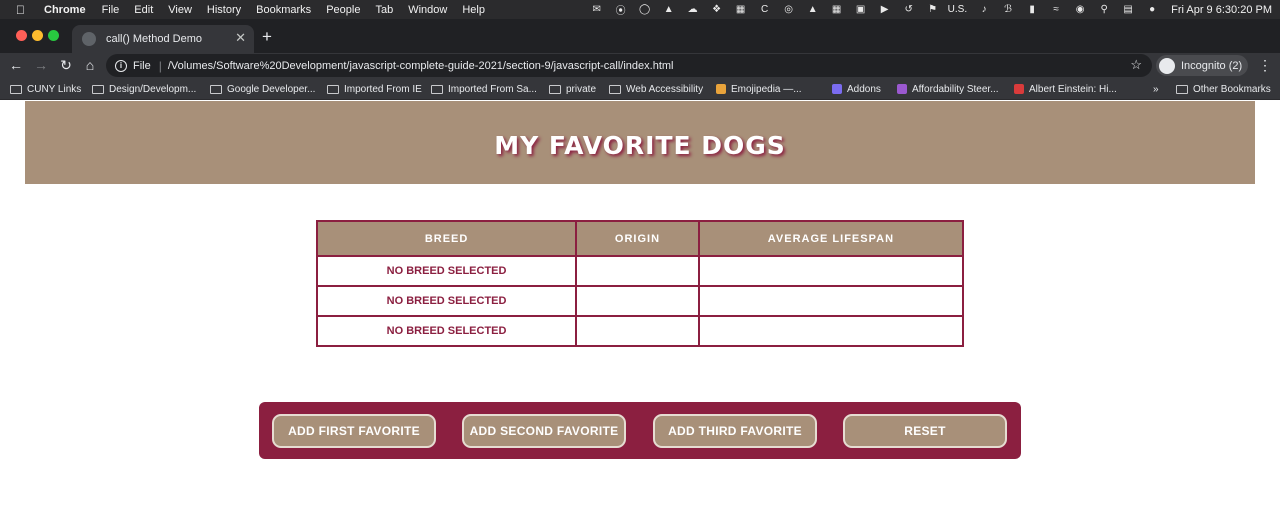 The width and height of the screenshot is (1280, 532). I want to click on bookmark-item: CUNY Links, so click(45, 89).